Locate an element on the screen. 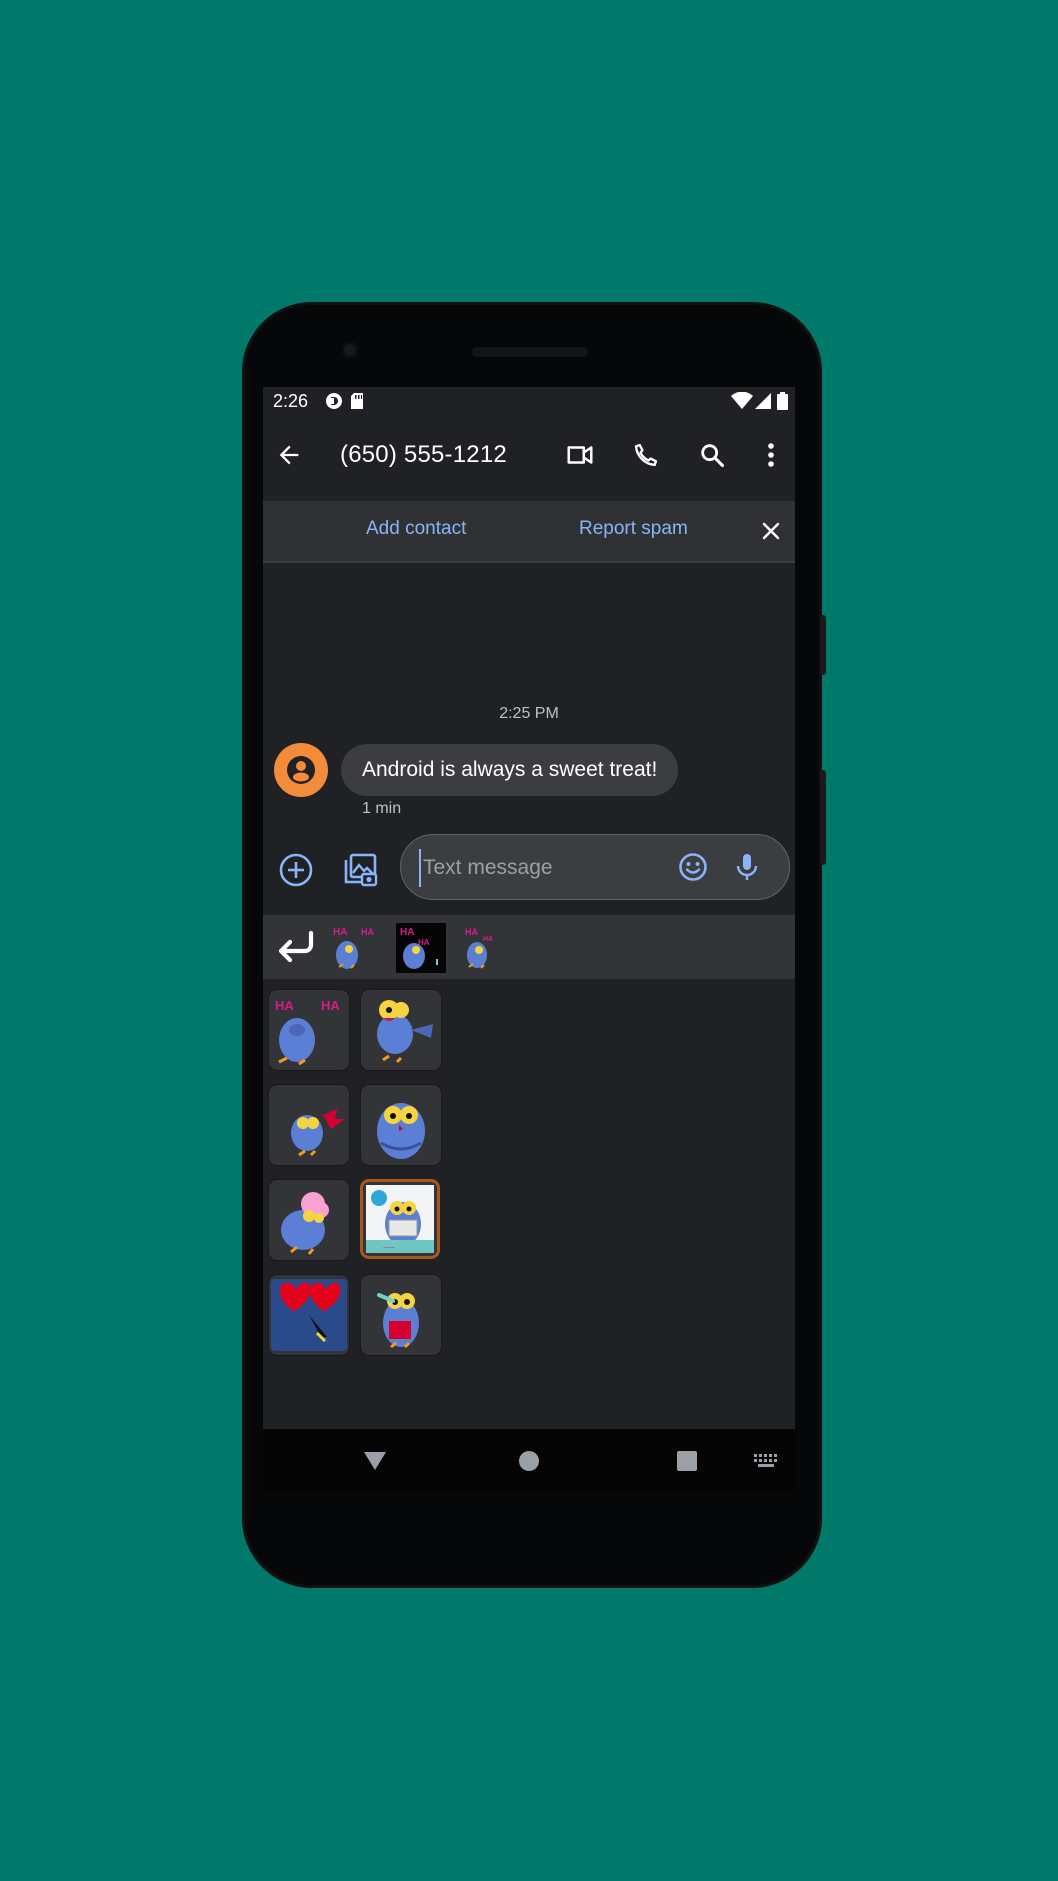  signal-icon is located at coordinates (763, 403).